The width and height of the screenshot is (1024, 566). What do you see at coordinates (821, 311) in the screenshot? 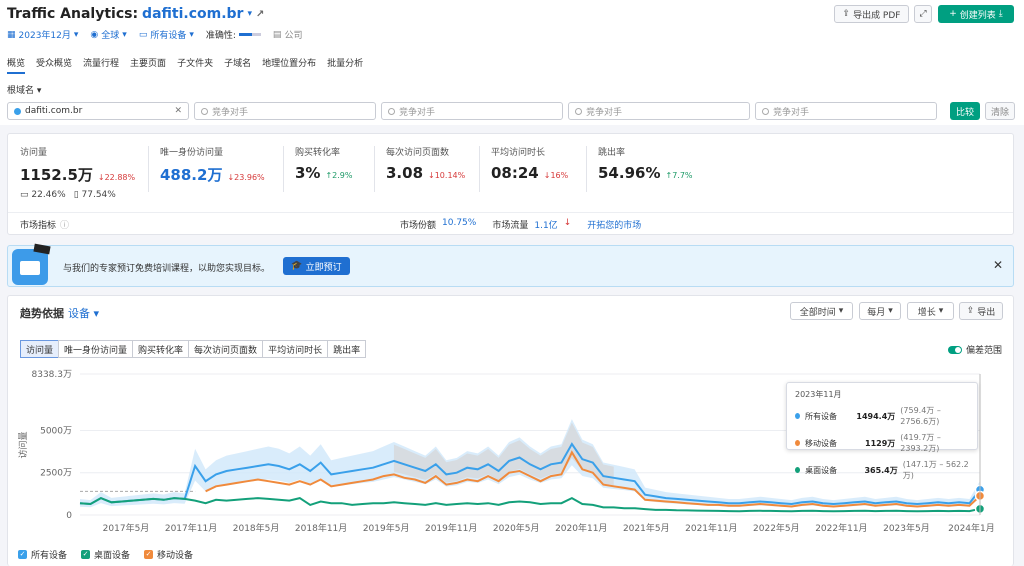
I see `range-select: 全部时间 ▾` at bounding box center [821, 311].